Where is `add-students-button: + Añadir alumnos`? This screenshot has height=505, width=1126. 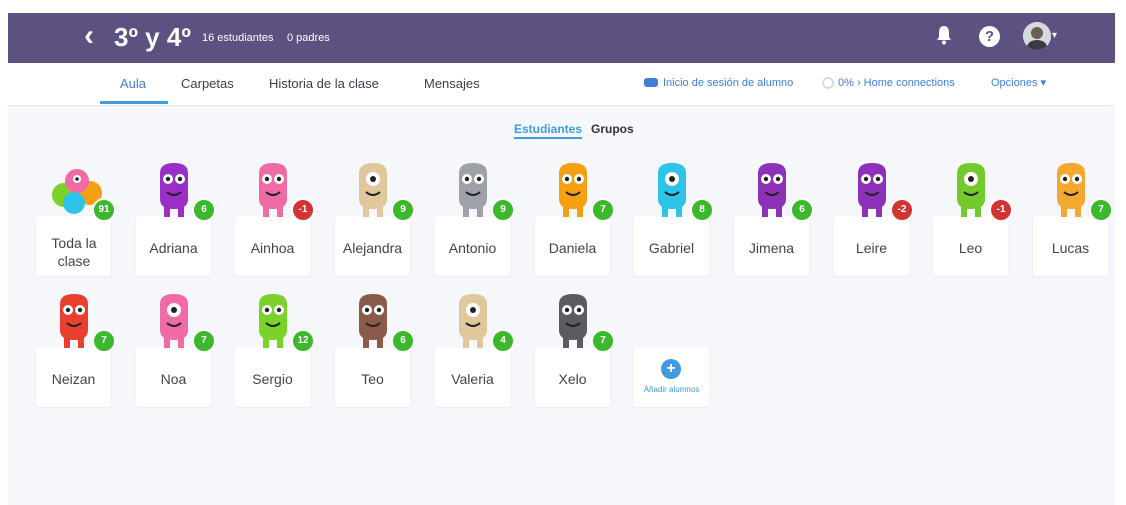
add-students-button: + Añadir alumnos is located at coordinates (671, 377).